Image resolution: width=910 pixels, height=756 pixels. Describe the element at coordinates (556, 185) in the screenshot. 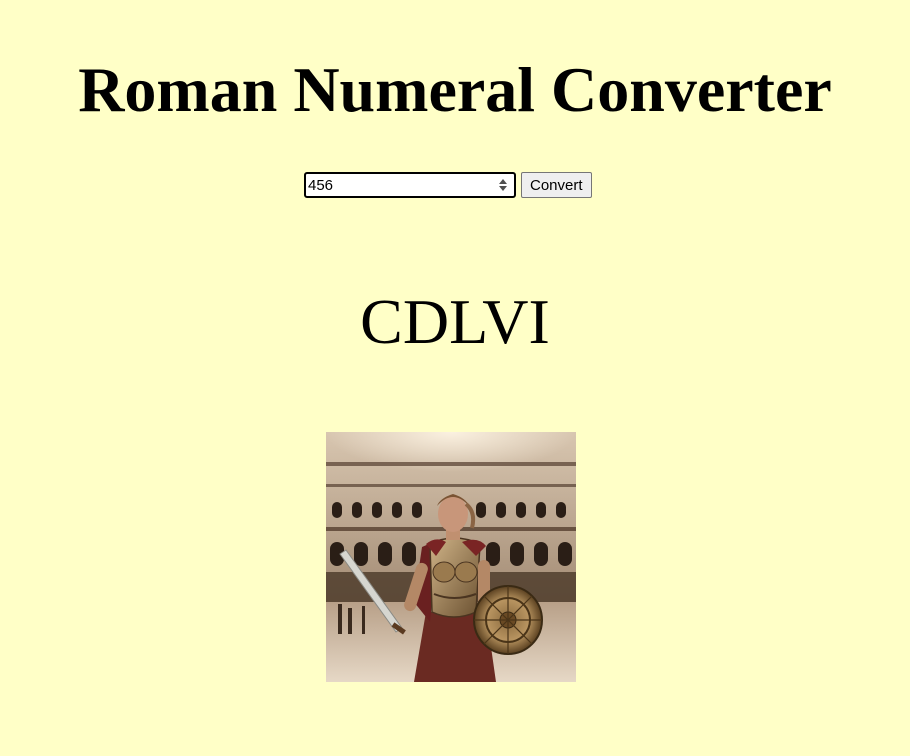

I see `convert-button: Convert` at that location.